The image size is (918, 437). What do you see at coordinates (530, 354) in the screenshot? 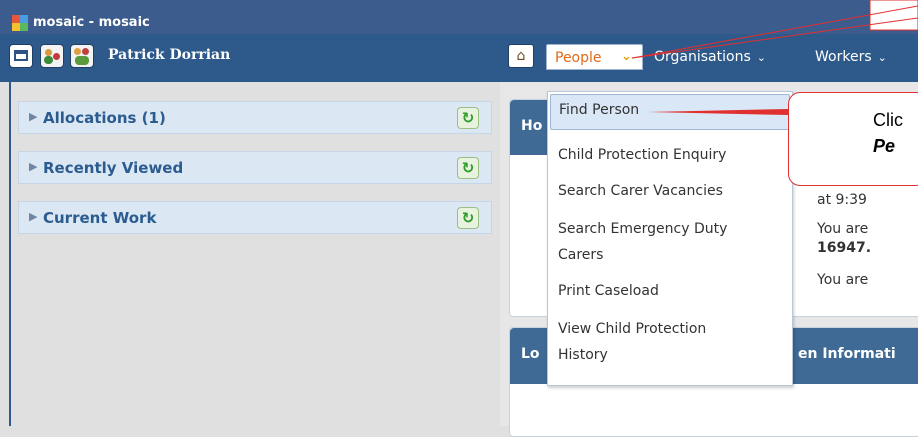
I see `login-panel-title: Lo` at bounding box center [530, 354].